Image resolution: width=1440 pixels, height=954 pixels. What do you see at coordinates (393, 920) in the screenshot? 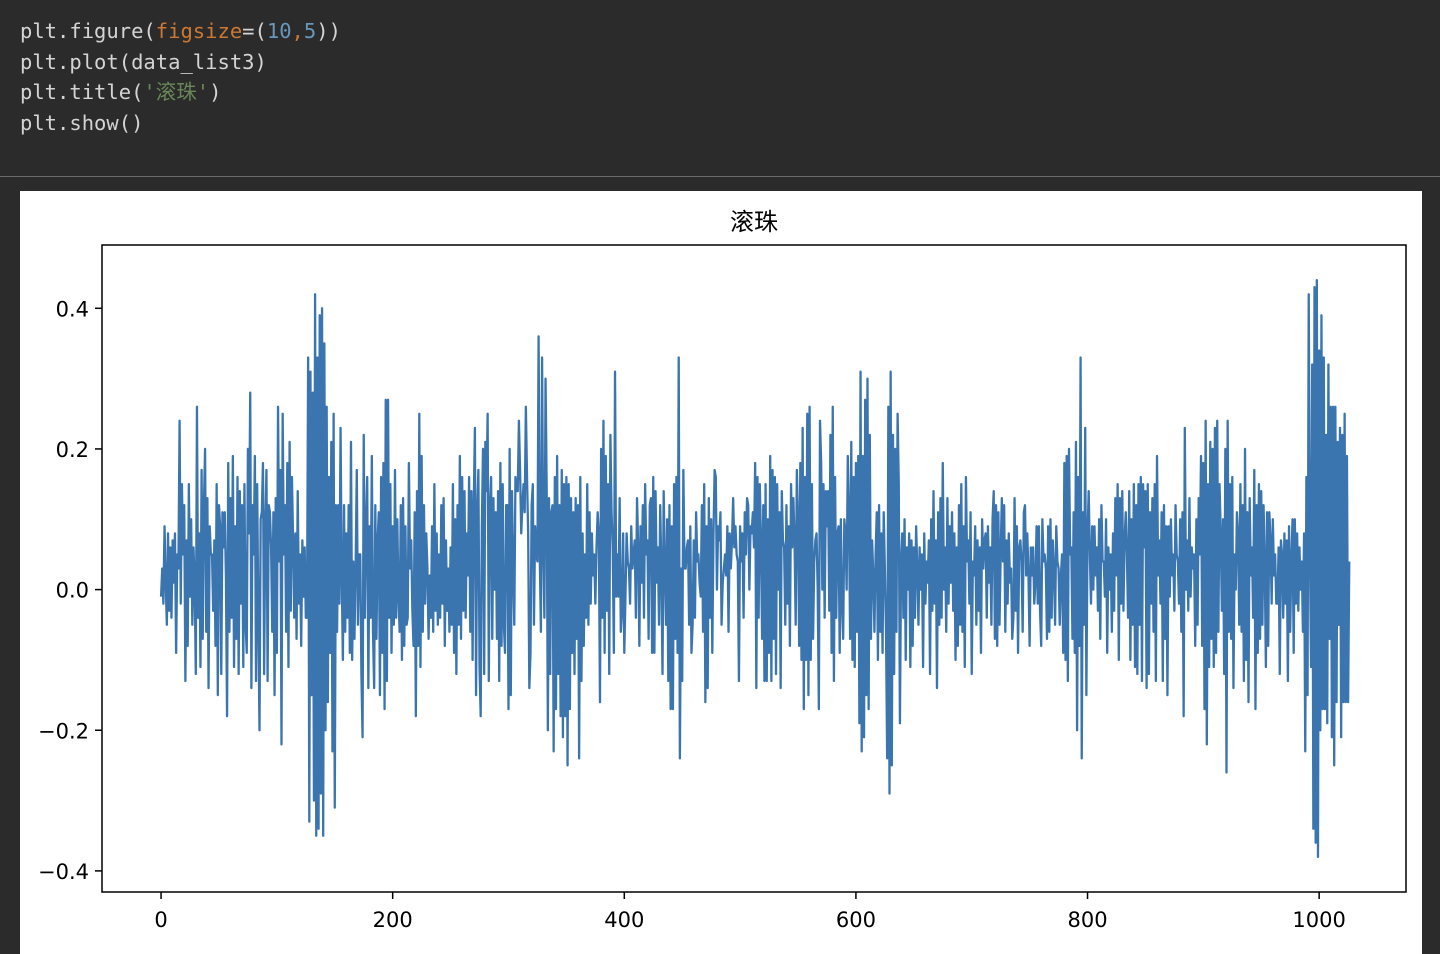
I see `x-tick-label: 200` at bounding box center [393, 920].